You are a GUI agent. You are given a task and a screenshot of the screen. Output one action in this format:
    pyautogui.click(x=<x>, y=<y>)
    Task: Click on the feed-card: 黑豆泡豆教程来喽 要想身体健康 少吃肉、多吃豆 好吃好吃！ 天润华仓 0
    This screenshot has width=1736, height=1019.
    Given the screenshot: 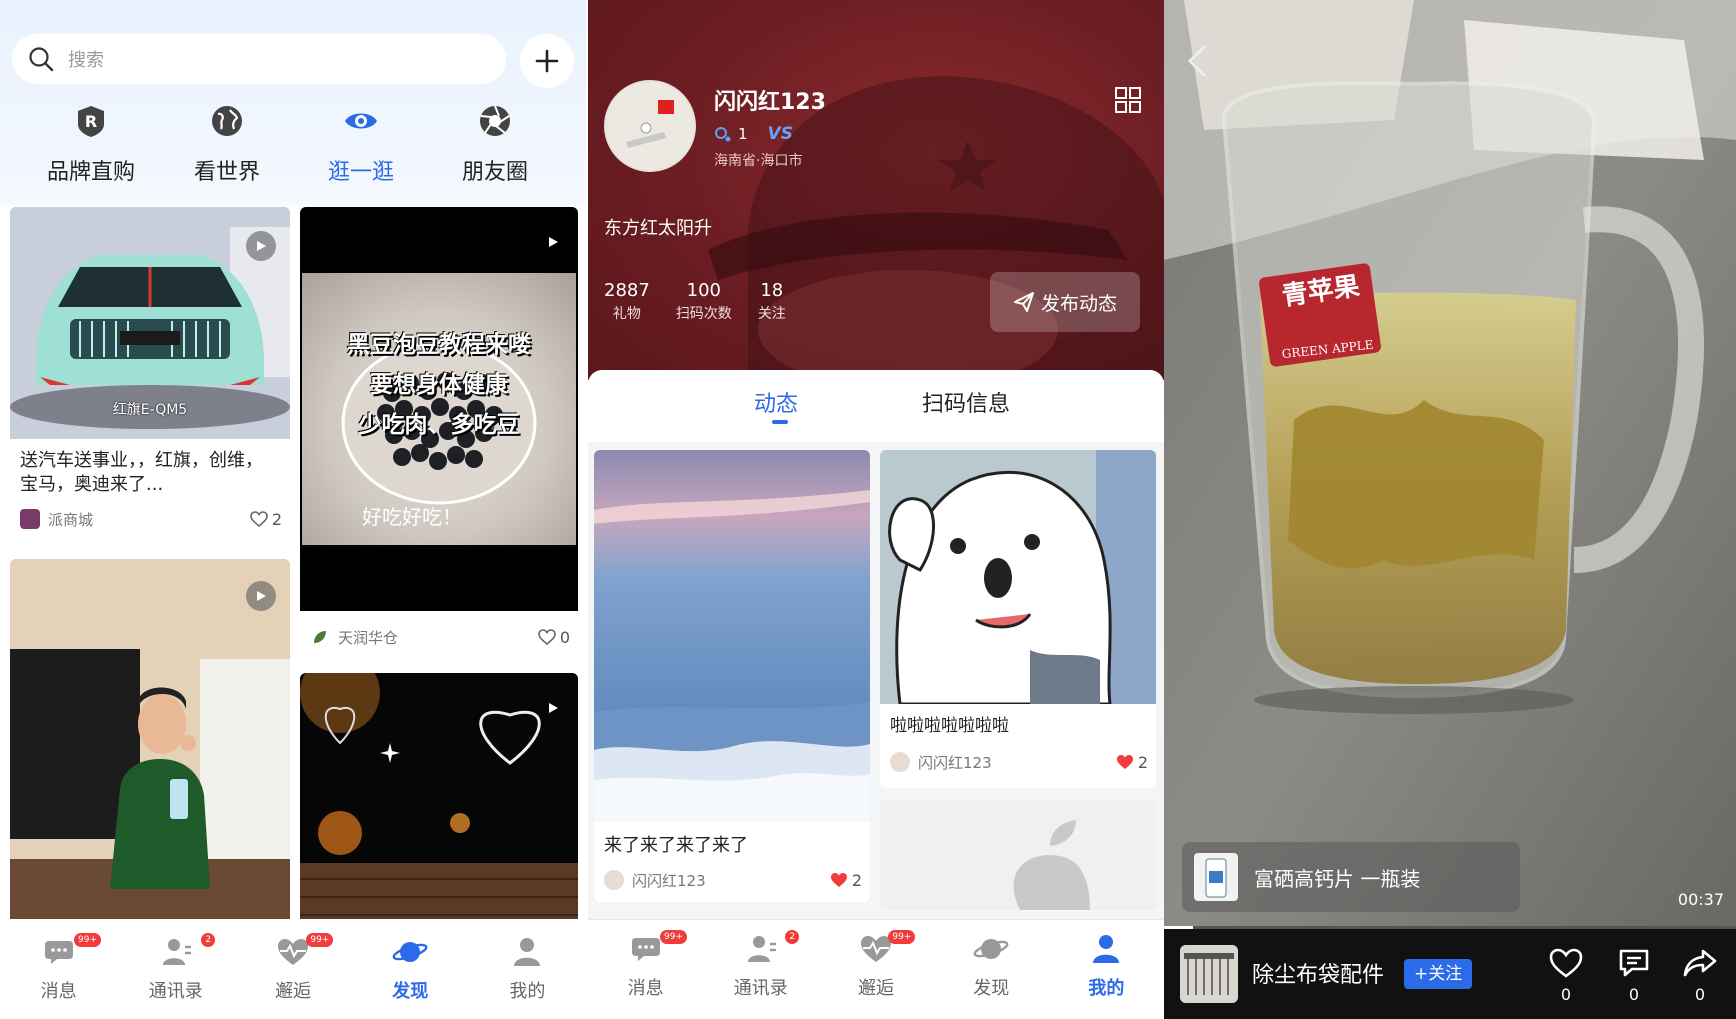 What is the action you would take?
    pyautogui.click(x=439, y=434)
    